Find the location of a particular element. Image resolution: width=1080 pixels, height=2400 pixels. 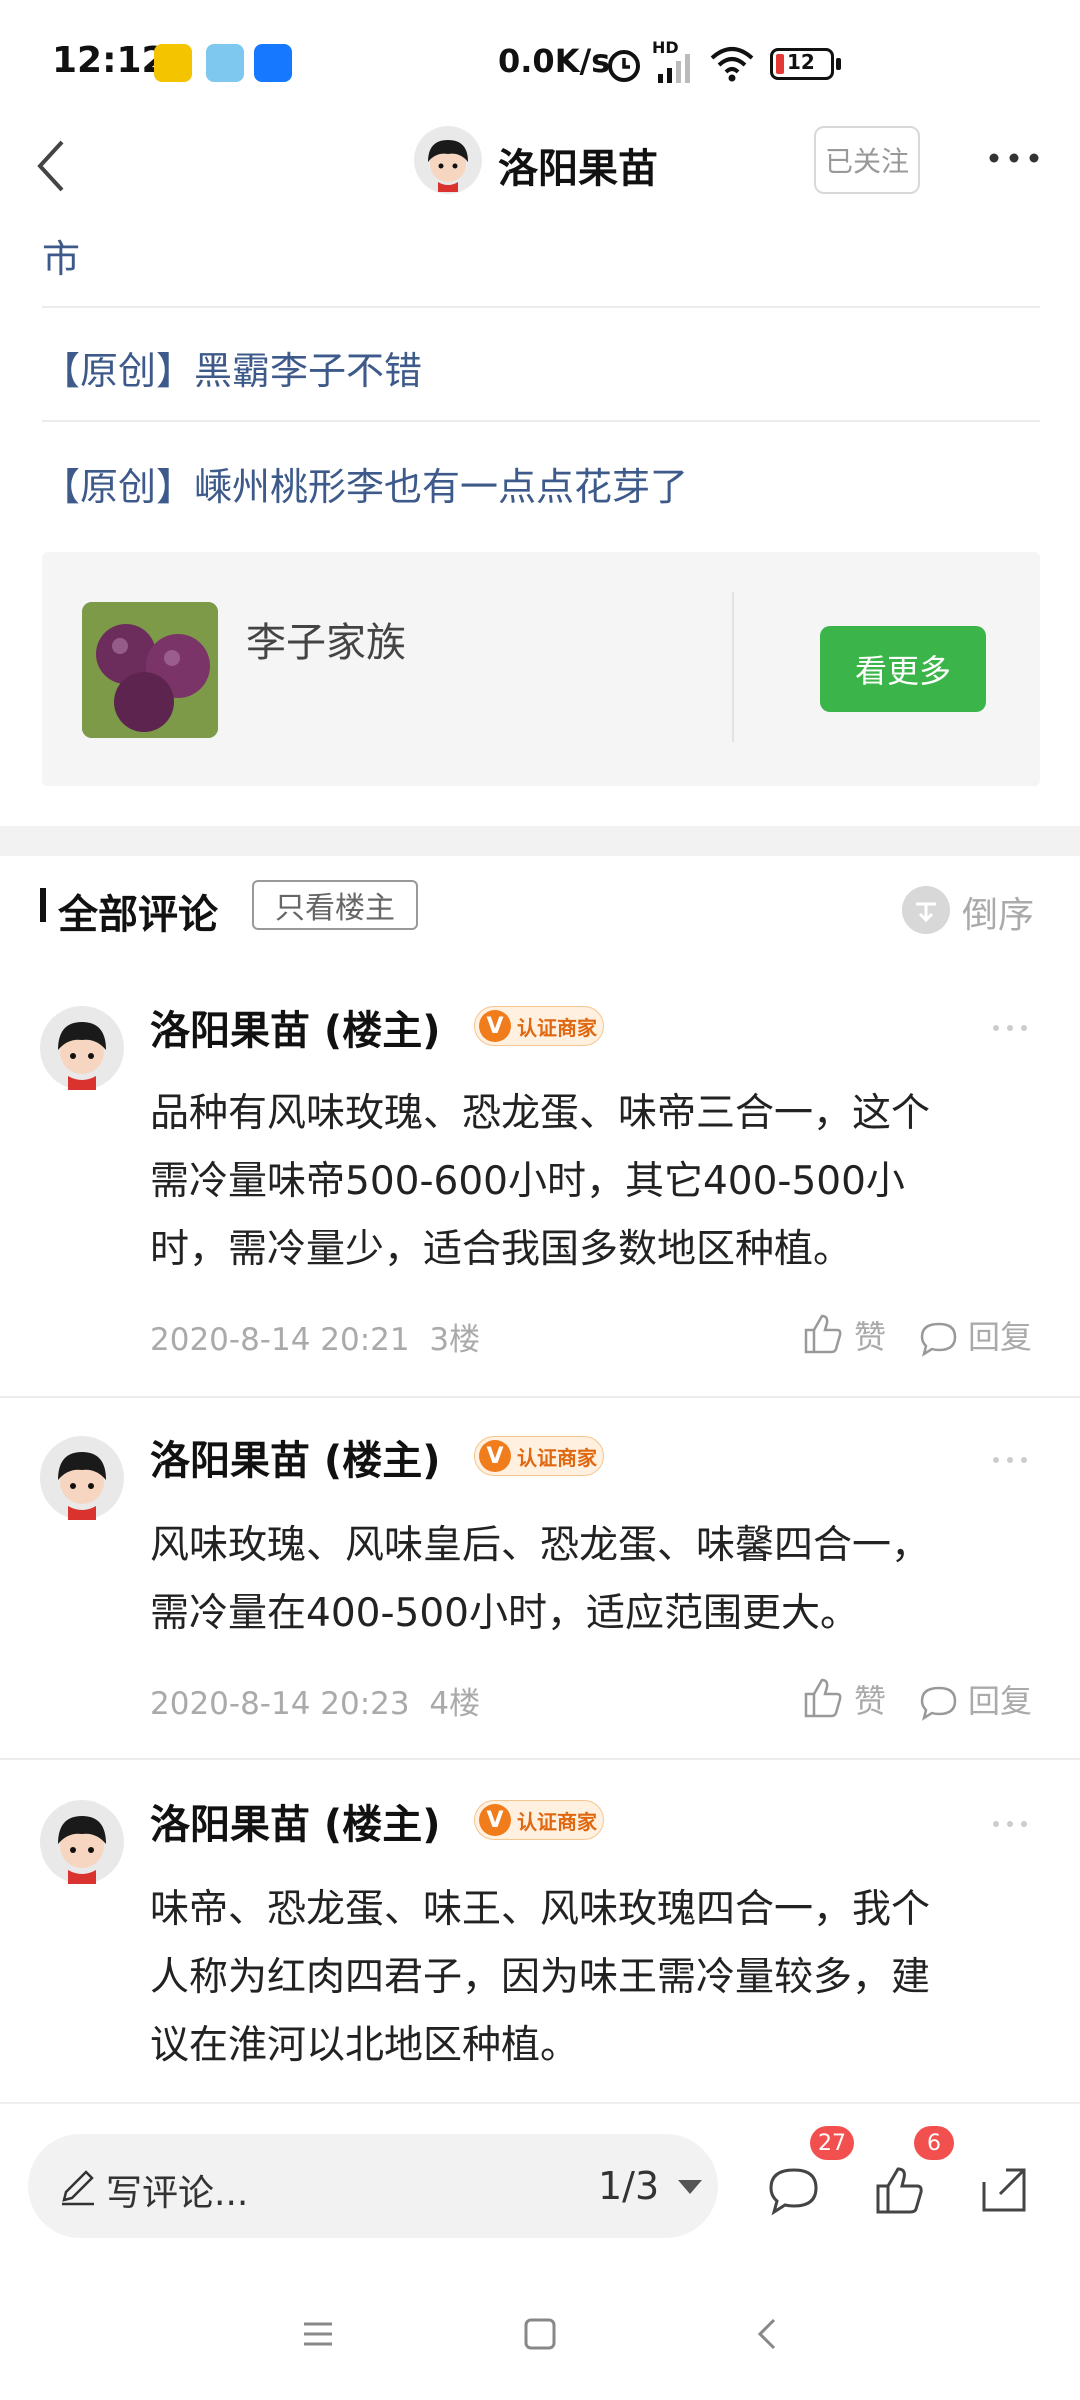

page-indicator: 1/3 is located at coordinates (628, 2186).